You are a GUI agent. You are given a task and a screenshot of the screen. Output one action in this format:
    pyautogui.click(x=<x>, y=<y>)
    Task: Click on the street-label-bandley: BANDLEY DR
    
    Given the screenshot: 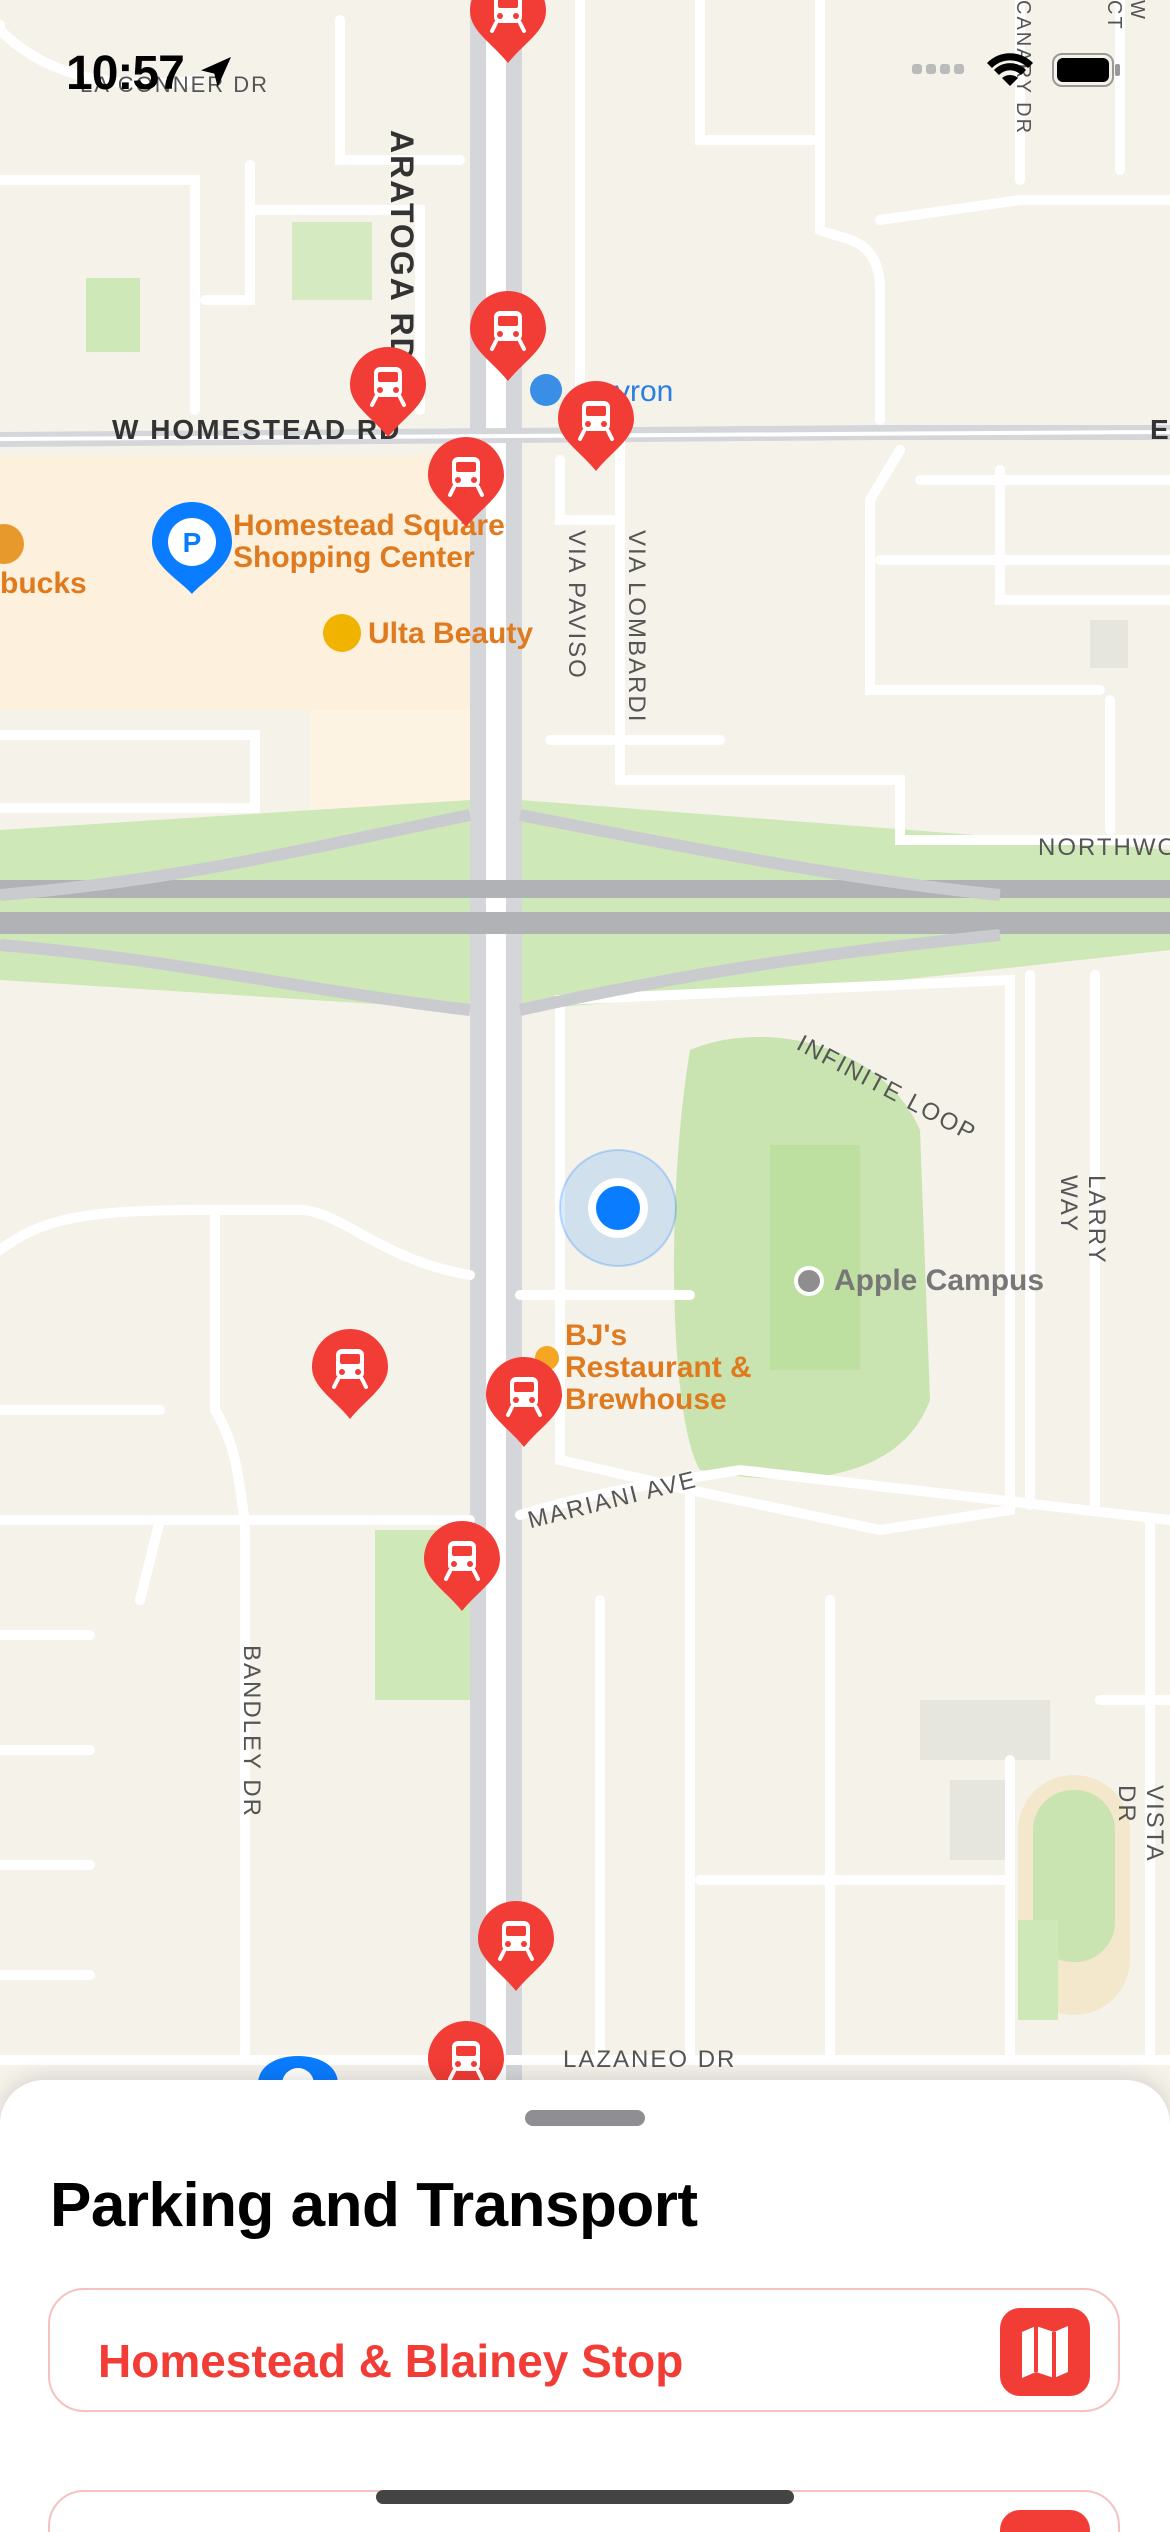 What is the action you would take?
    pyautogui.click(x=251, y=1731)
    